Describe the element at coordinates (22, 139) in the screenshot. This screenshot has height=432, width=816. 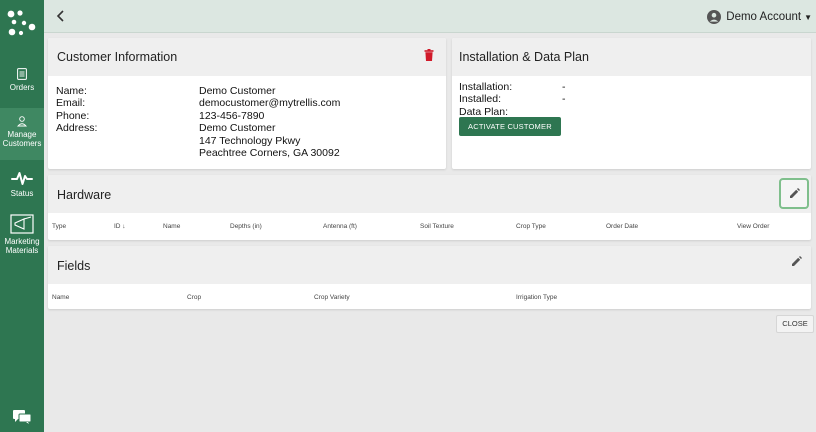
I see `sidebar-item-label: Manage Customers` at that location.